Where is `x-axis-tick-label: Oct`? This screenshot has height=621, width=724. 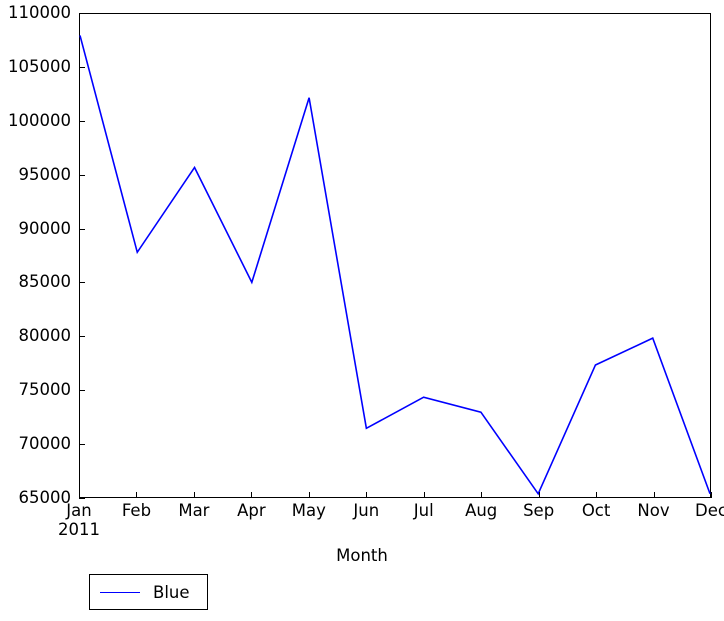 x-axis-tick-label: Oct is located at coordinates (596, 510).